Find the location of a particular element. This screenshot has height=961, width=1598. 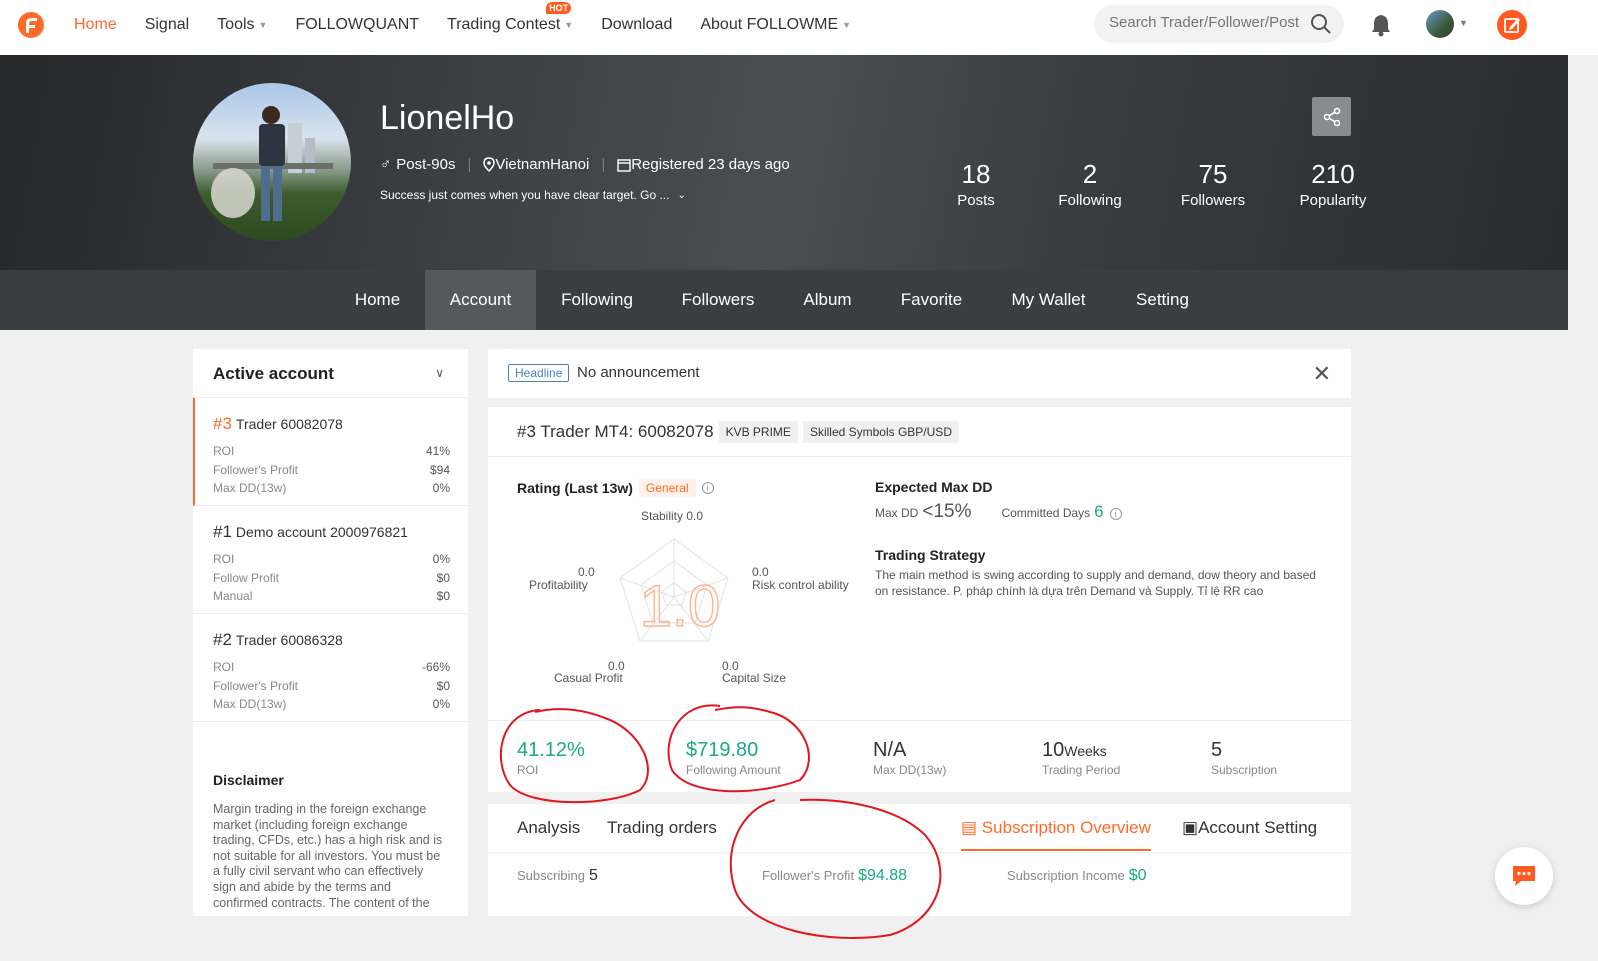

chevron-down-icon: ∨ is located at coordinates (439, 373).